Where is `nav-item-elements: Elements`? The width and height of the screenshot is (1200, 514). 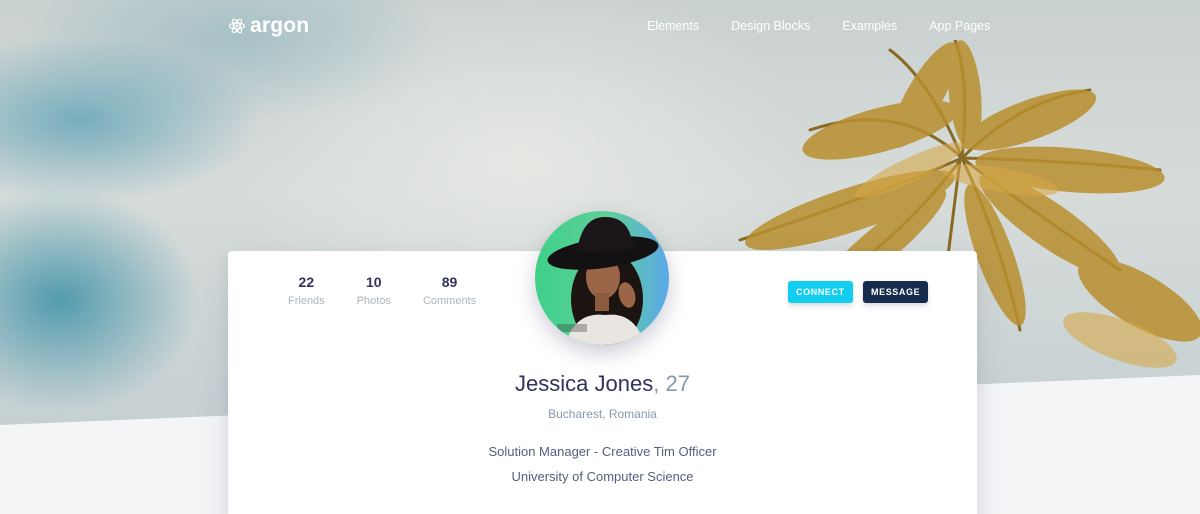 nav-item-elements: Elements is located at coordinates (673, 26).